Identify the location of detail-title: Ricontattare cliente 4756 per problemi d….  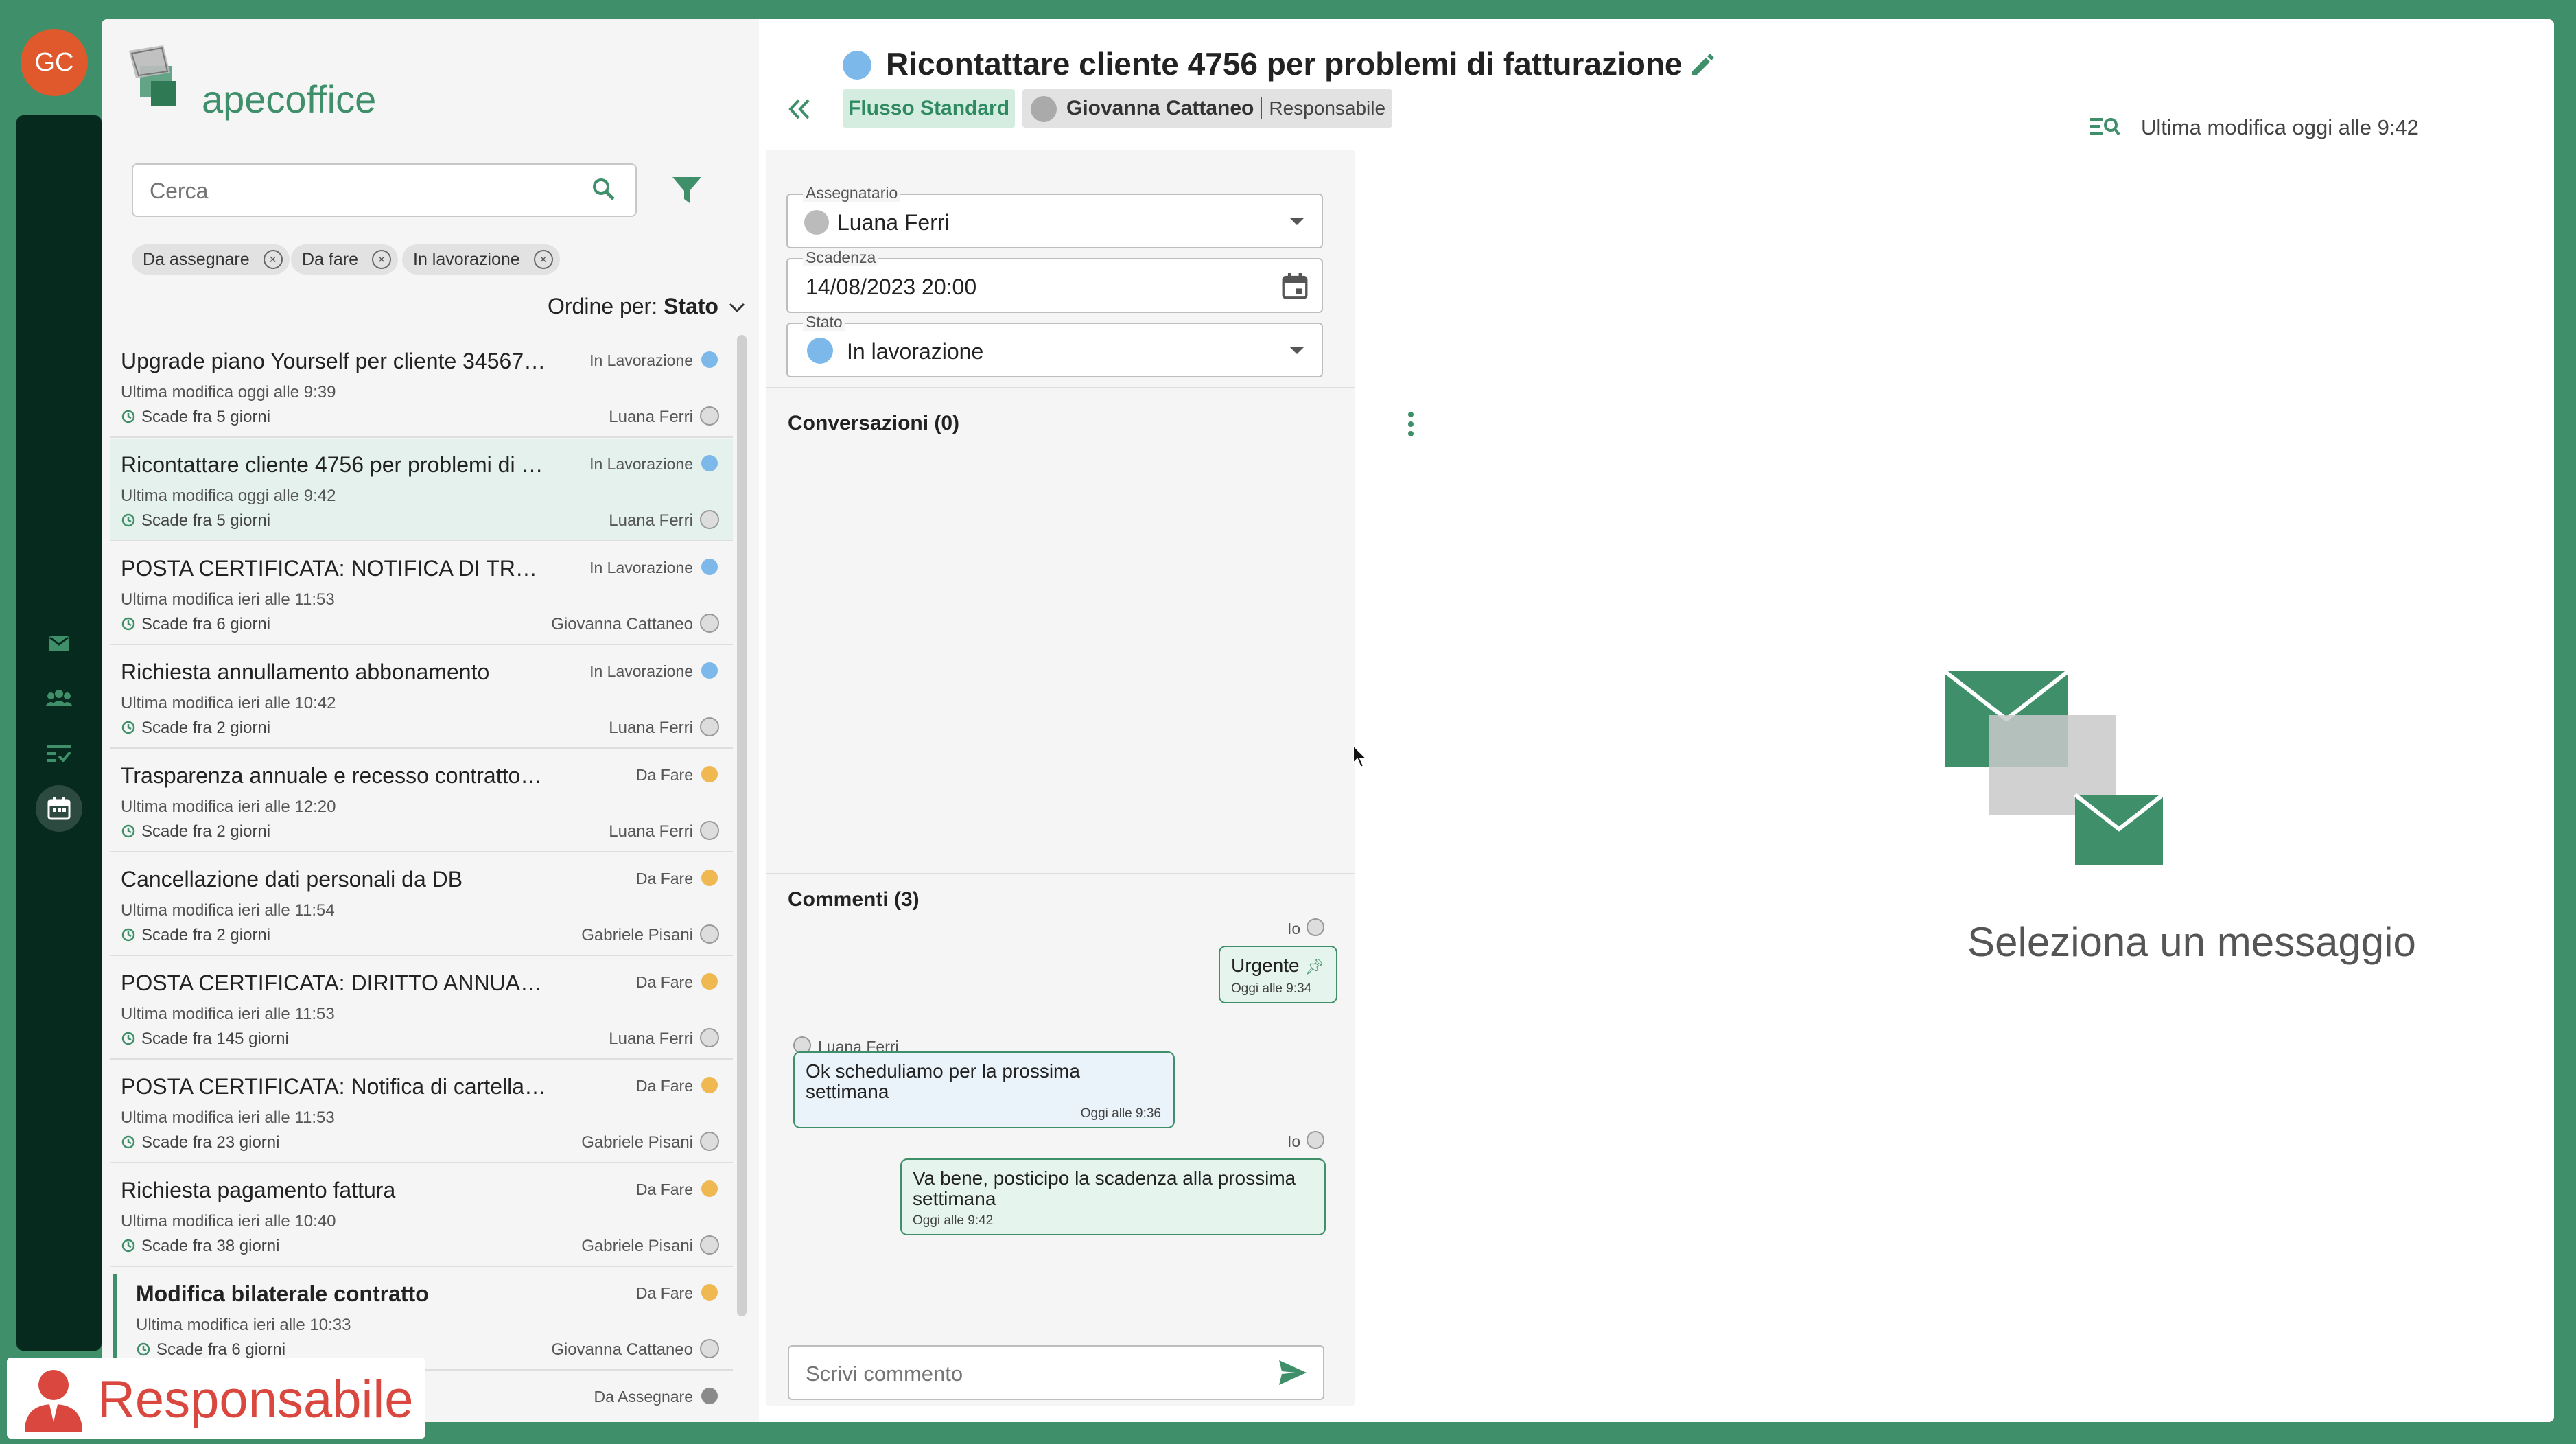
(1284, 64).